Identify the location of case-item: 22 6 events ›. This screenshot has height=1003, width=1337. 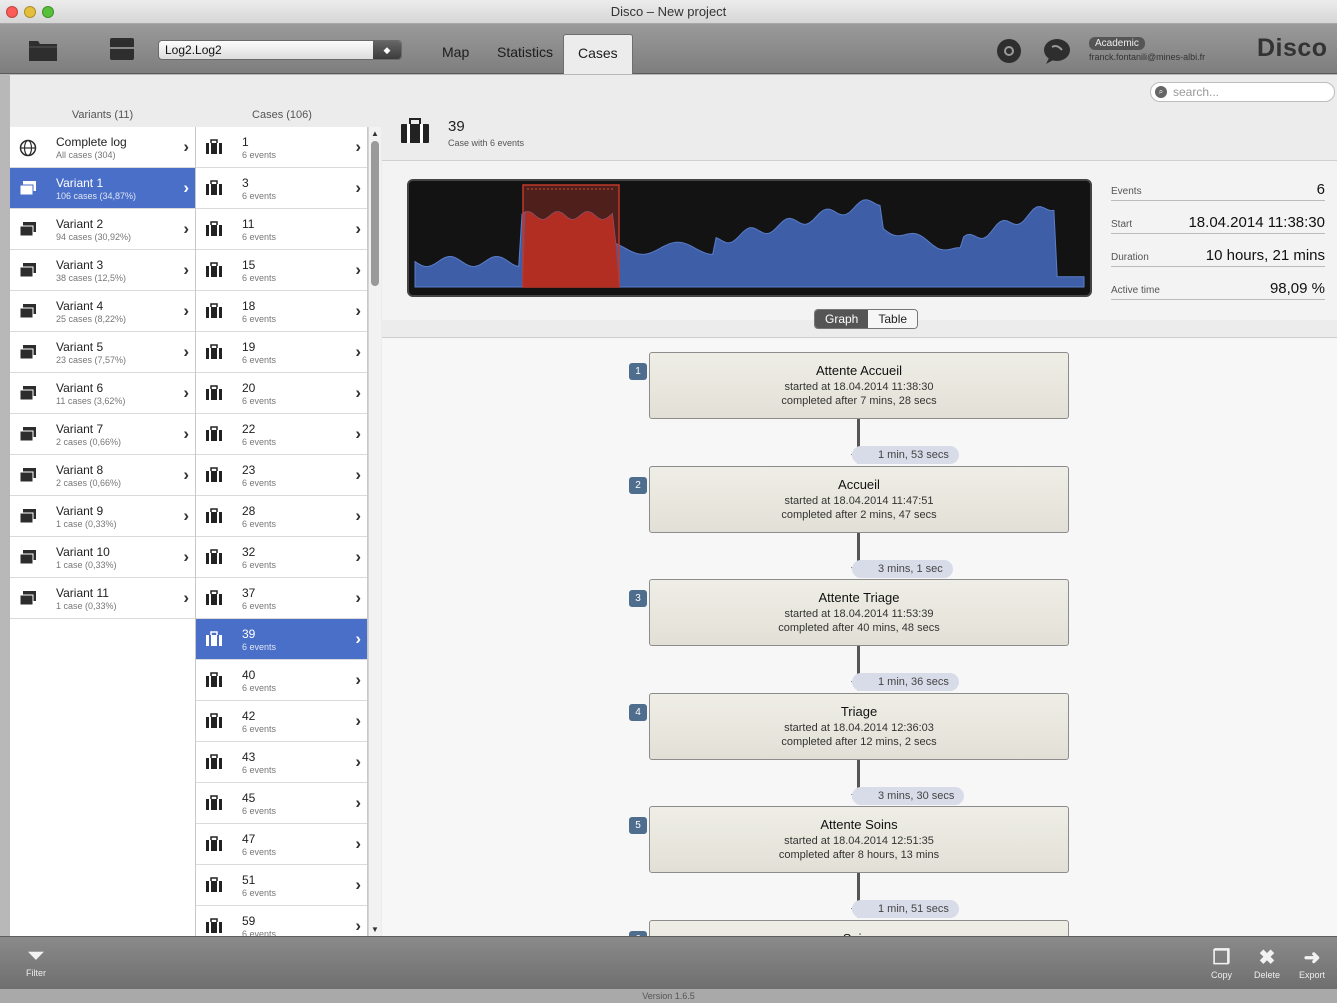
(281, 434).